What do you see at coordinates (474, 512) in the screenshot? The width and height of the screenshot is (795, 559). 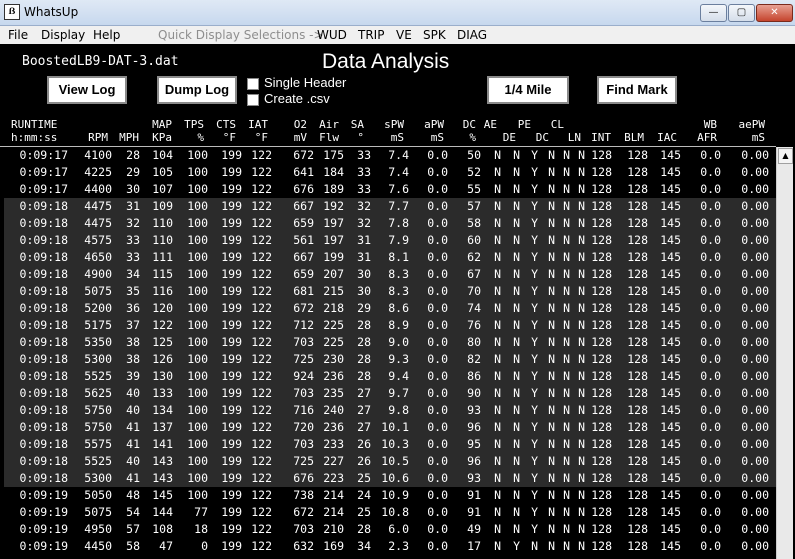 I see `table-cell: 91` at bounding box center [474, 512].